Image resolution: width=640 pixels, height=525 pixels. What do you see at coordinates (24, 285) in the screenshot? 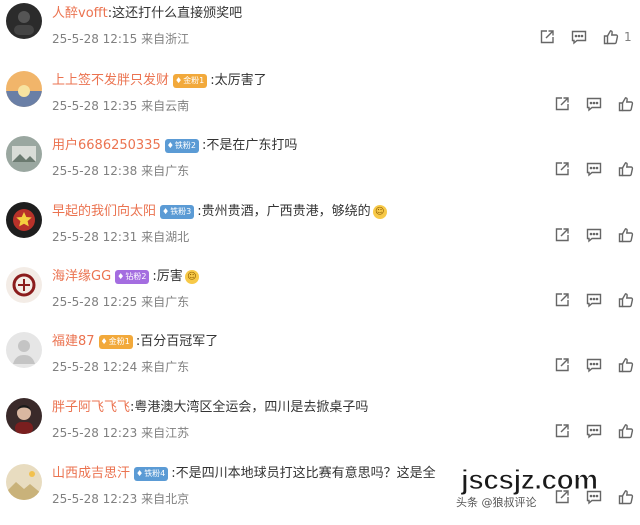
I see `emblem-avatar-icon` at bounding box center [24, 285].